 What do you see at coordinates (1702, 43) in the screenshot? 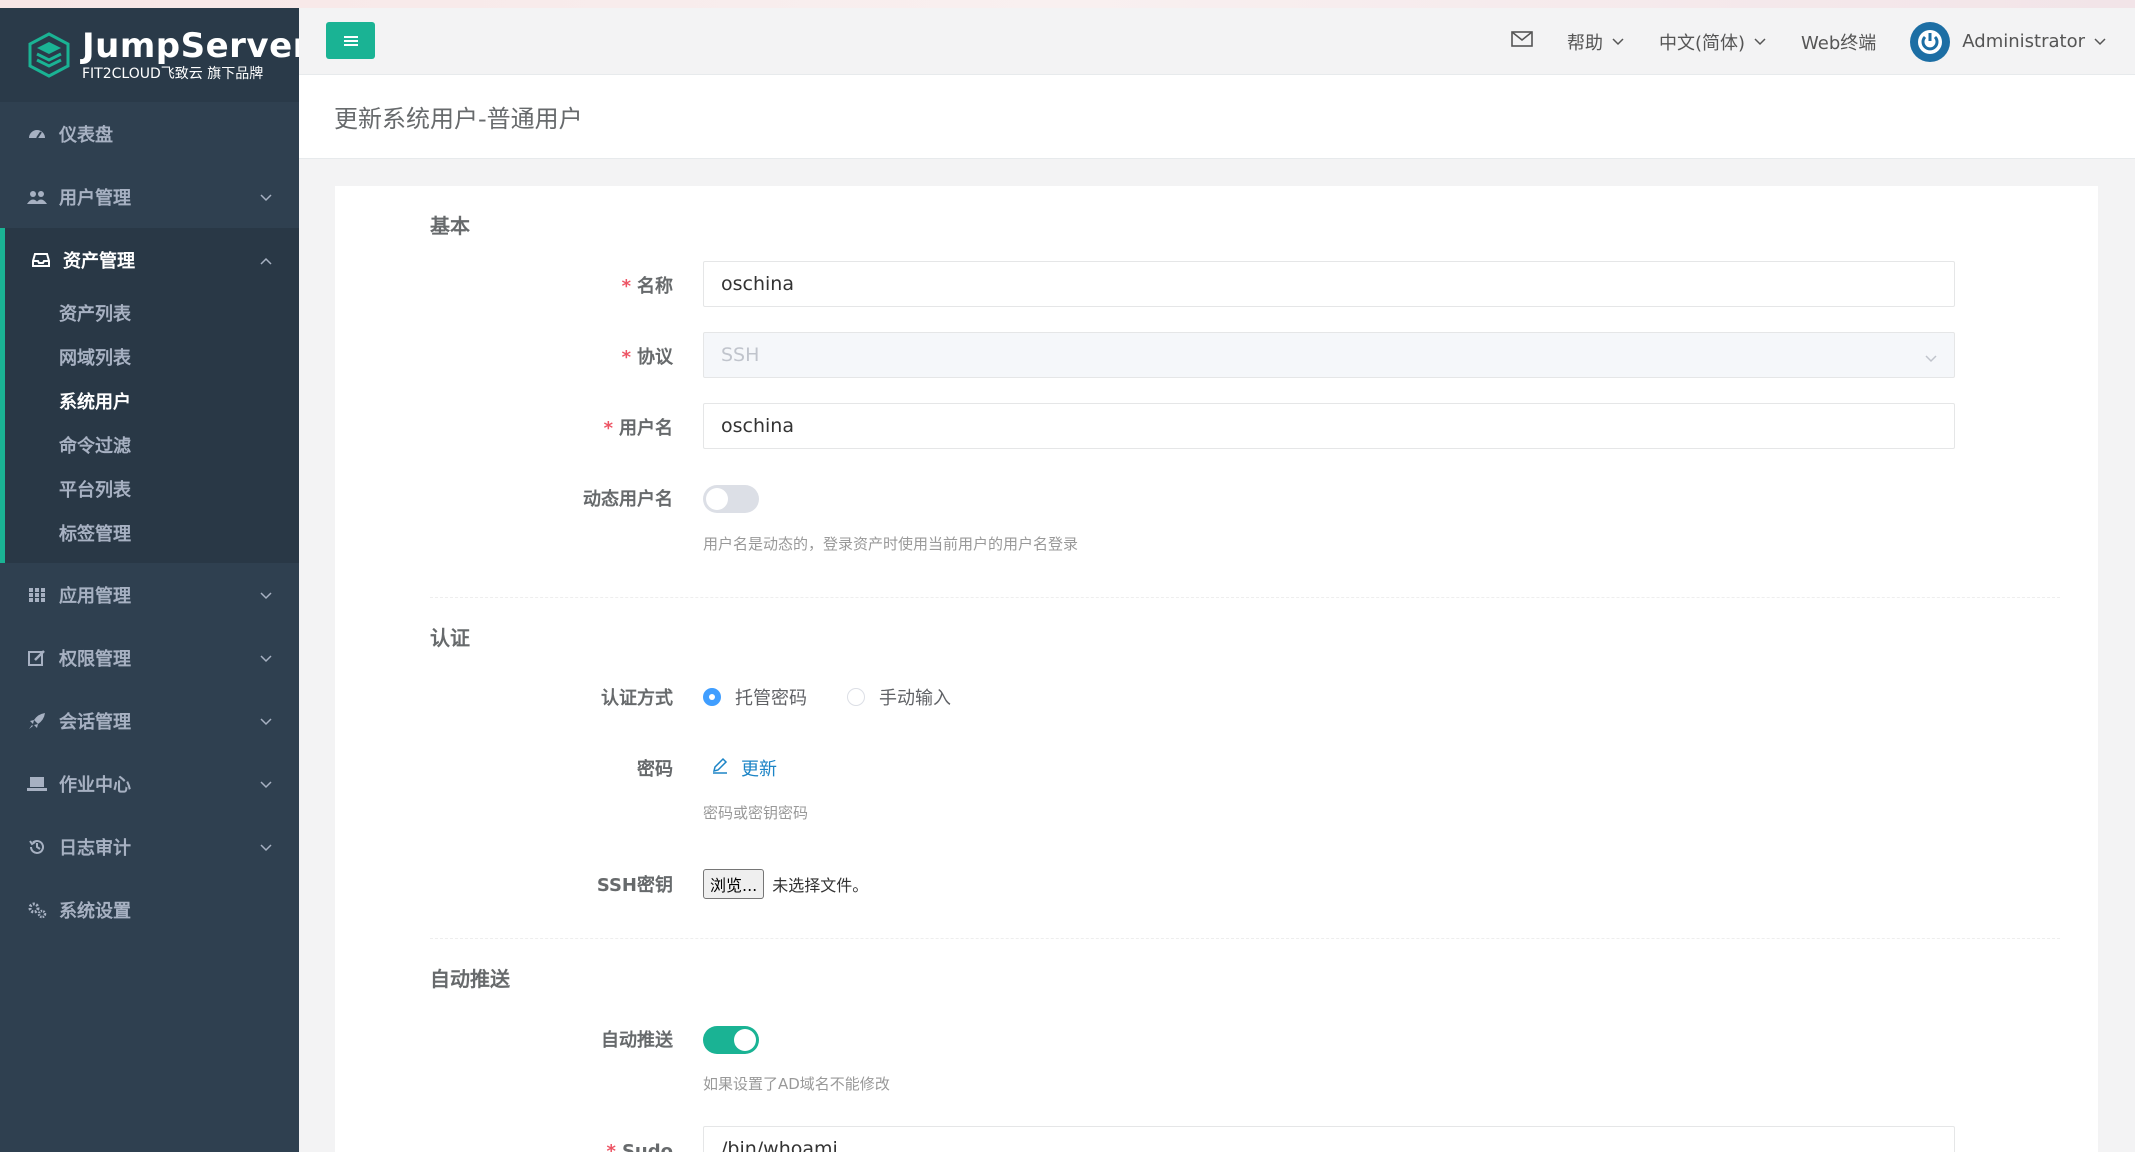
I see `language-label: 中文(简体)` at bounding box center [1702, 43].